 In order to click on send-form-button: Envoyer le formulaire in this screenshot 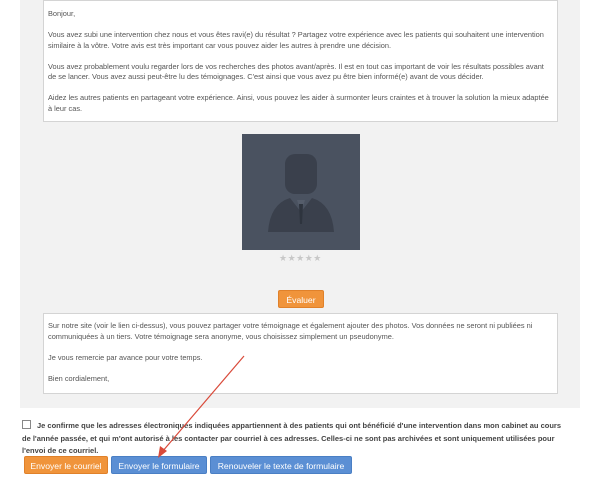, I will do `click(159, 465)`.